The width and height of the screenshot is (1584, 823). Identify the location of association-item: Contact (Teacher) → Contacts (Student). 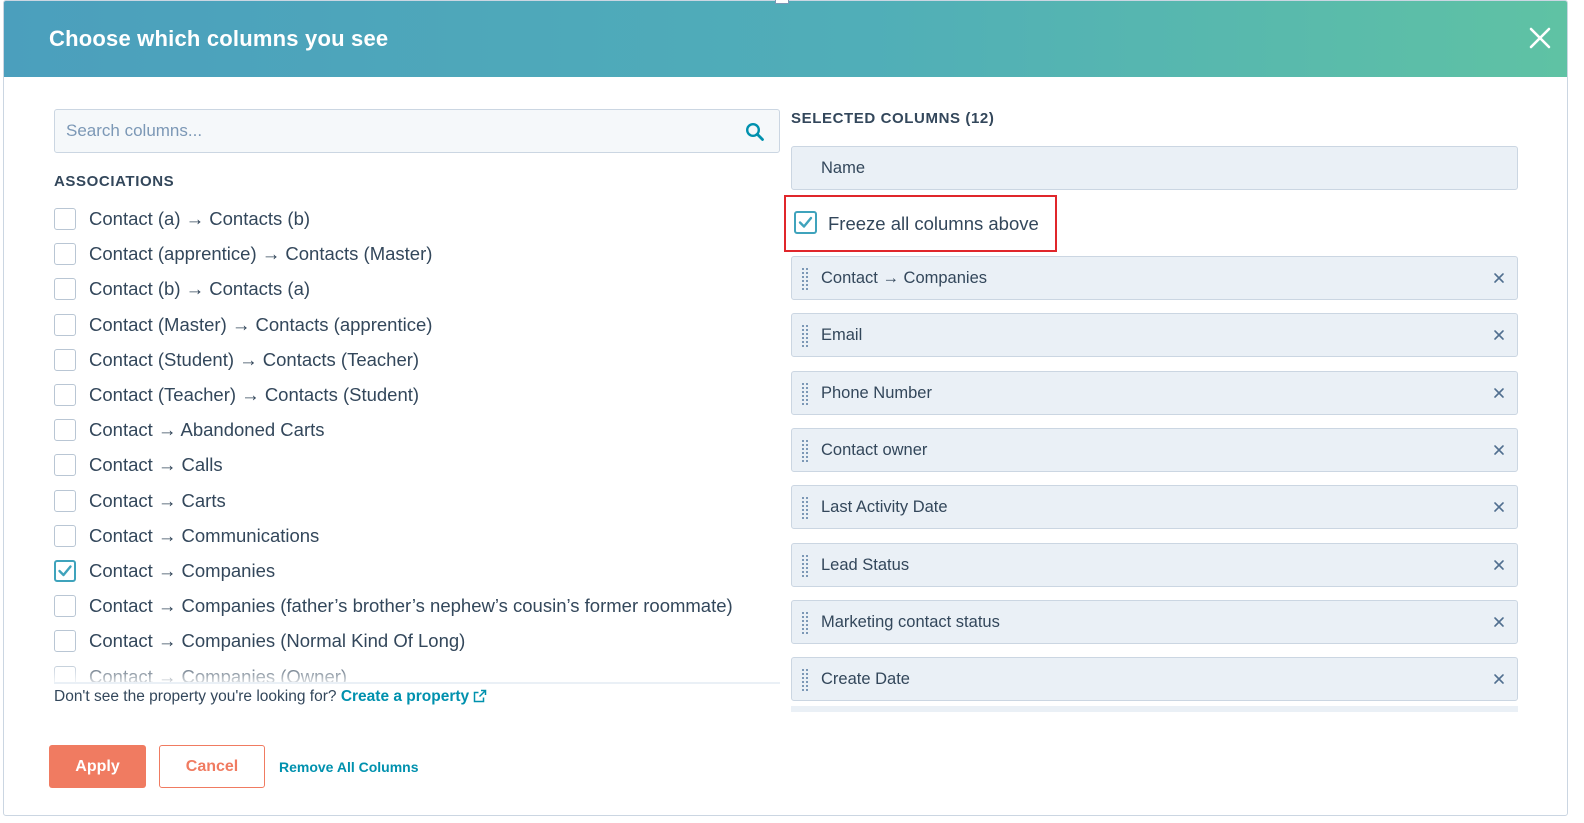
(236, 395).